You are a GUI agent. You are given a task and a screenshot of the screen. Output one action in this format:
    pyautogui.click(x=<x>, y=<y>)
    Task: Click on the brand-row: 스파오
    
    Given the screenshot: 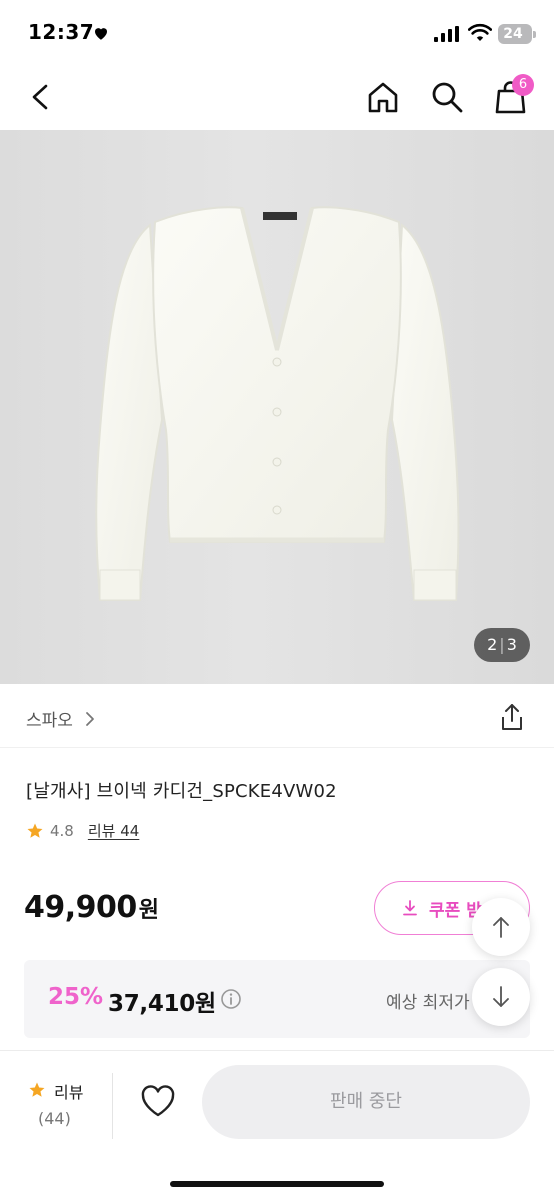 What is the action you would take?
    pyautogui.click(x=277, y=716)
    